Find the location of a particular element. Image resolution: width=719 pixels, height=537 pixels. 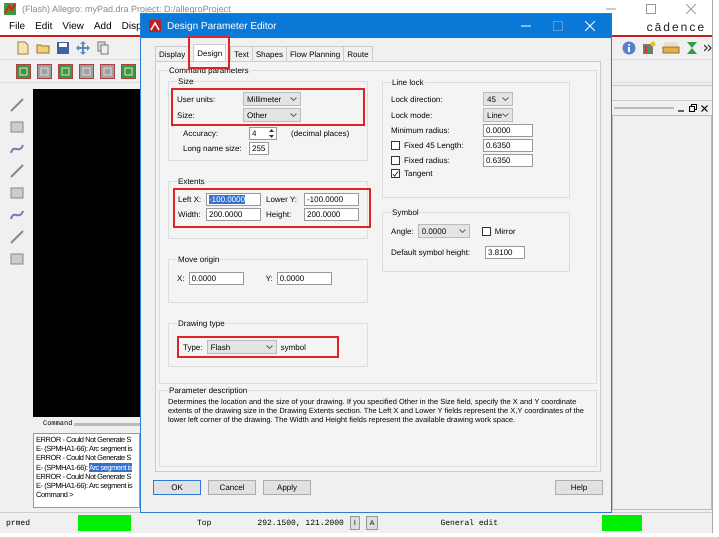

field-label: Minimum radius: is located at coordinates (420, 130).